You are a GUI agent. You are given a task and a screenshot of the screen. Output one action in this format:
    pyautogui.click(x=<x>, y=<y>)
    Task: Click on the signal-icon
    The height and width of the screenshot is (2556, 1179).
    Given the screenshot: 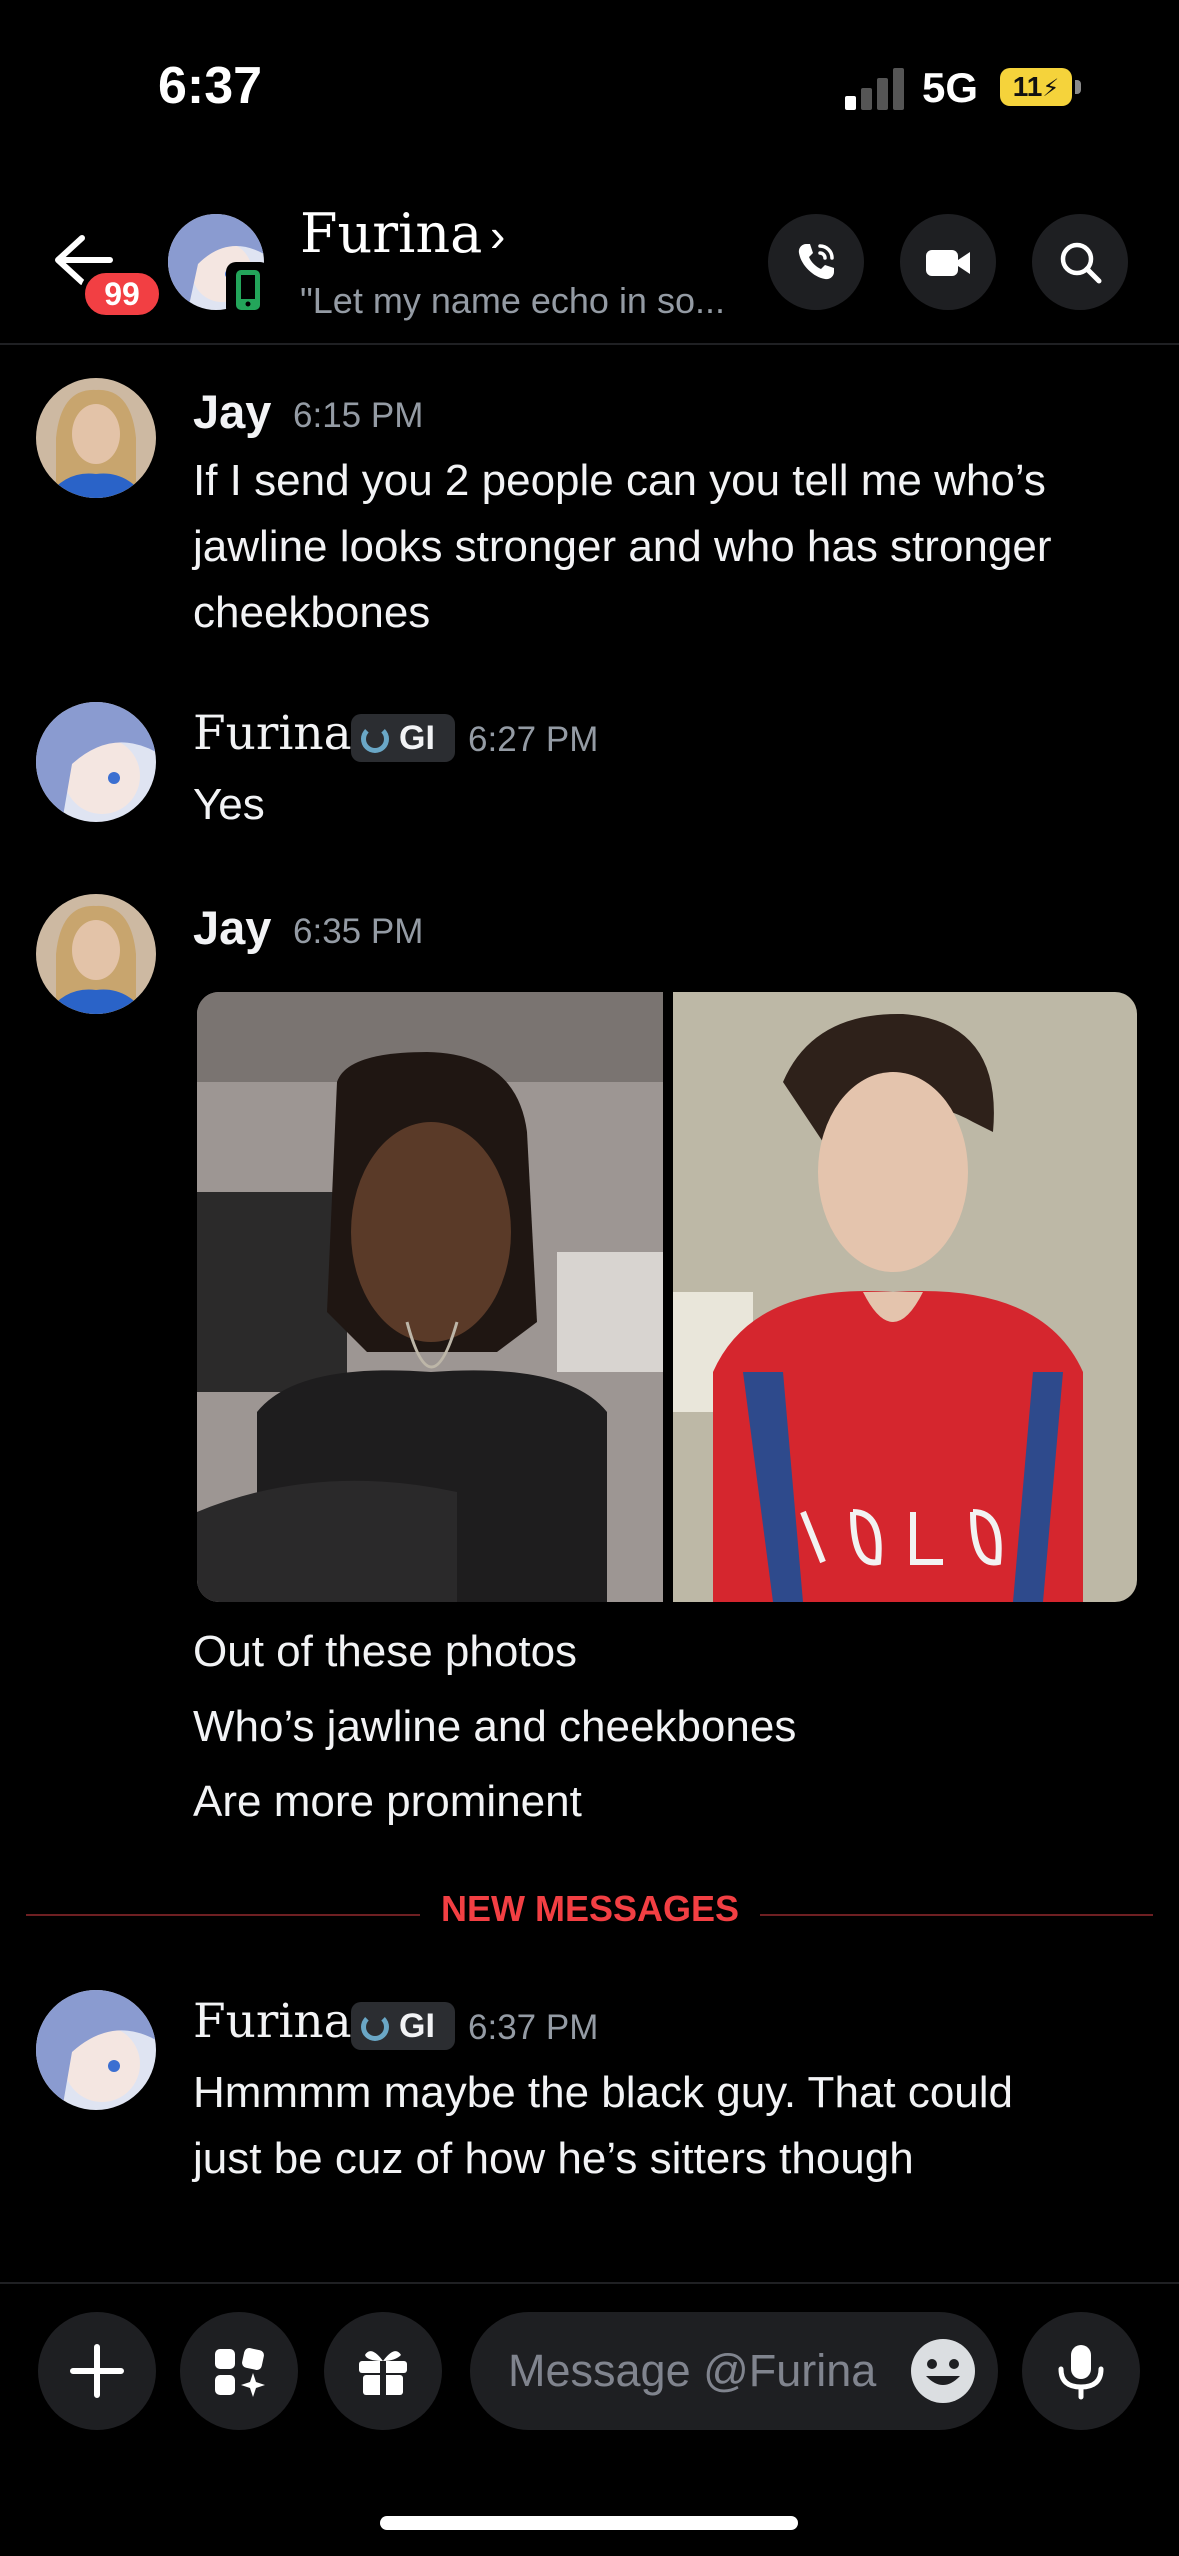 What is the action you would take?
    pyautogui.click(x=875, y=88)
    